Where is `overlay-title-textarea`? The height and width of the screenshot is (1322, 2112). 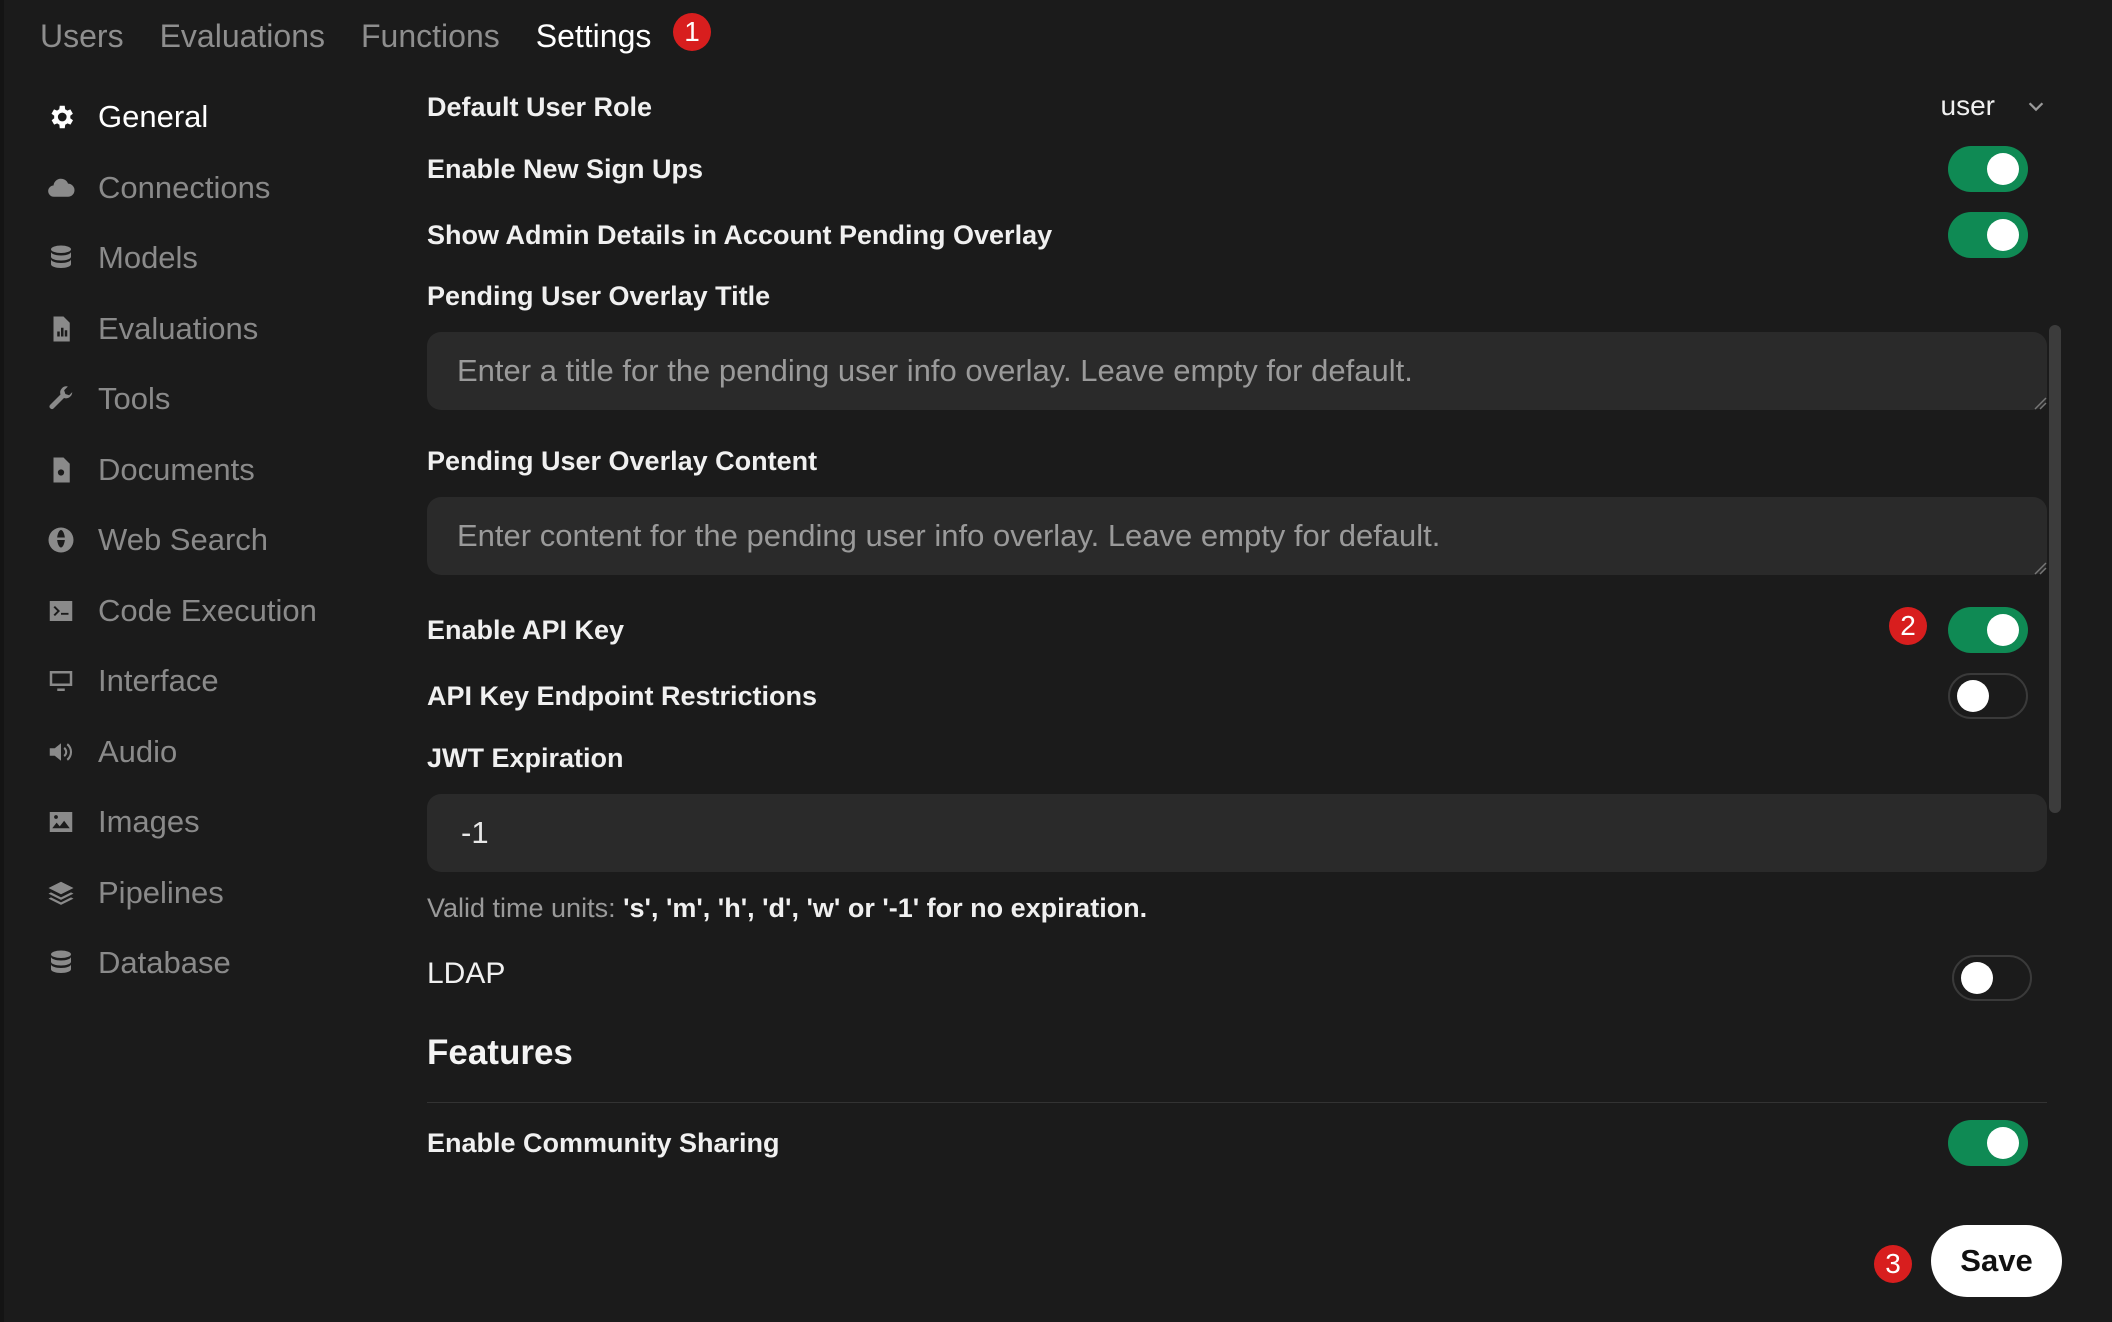
overlay-title-textarea is located at coordinates (1237, 371).